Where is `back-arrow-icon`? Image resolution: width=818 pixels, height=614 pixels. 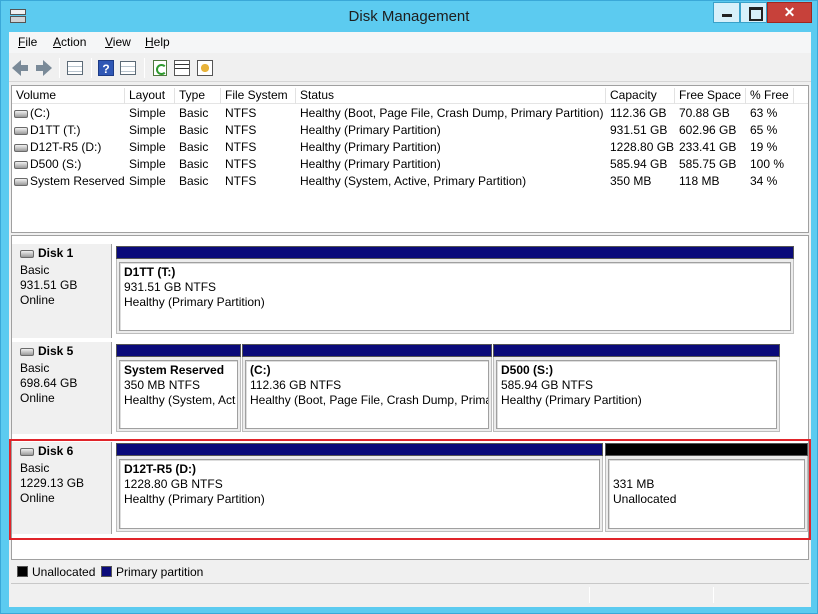 back-arrow-icon is located at coordinates (21, 68).